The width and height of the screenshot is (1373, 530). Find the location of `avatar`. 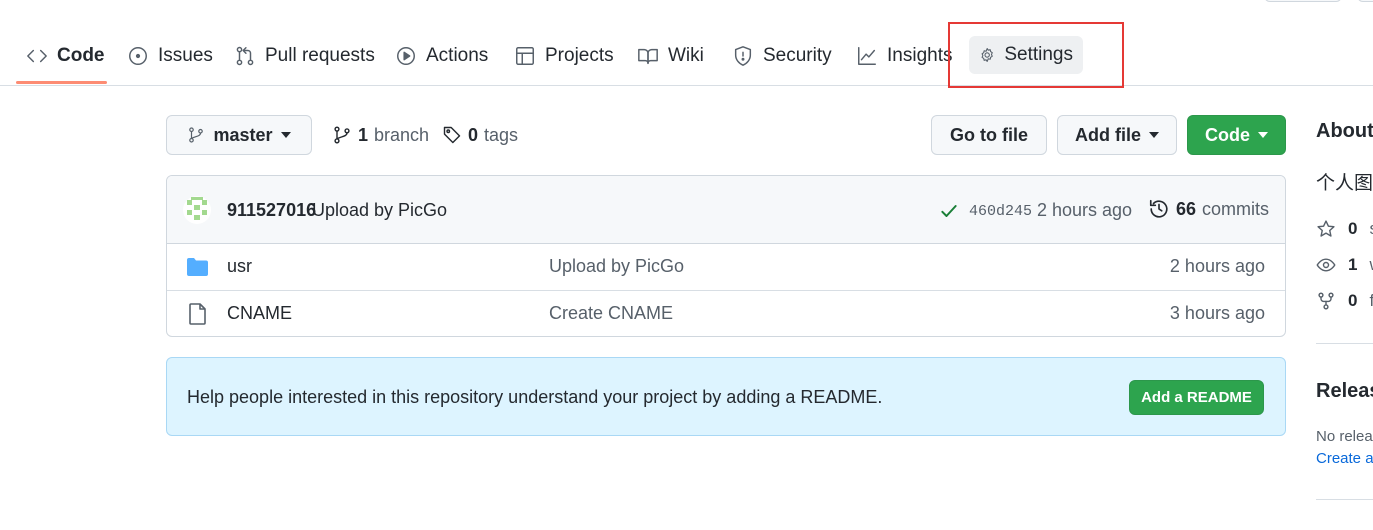

avatar is located at coordinates (197, 210).